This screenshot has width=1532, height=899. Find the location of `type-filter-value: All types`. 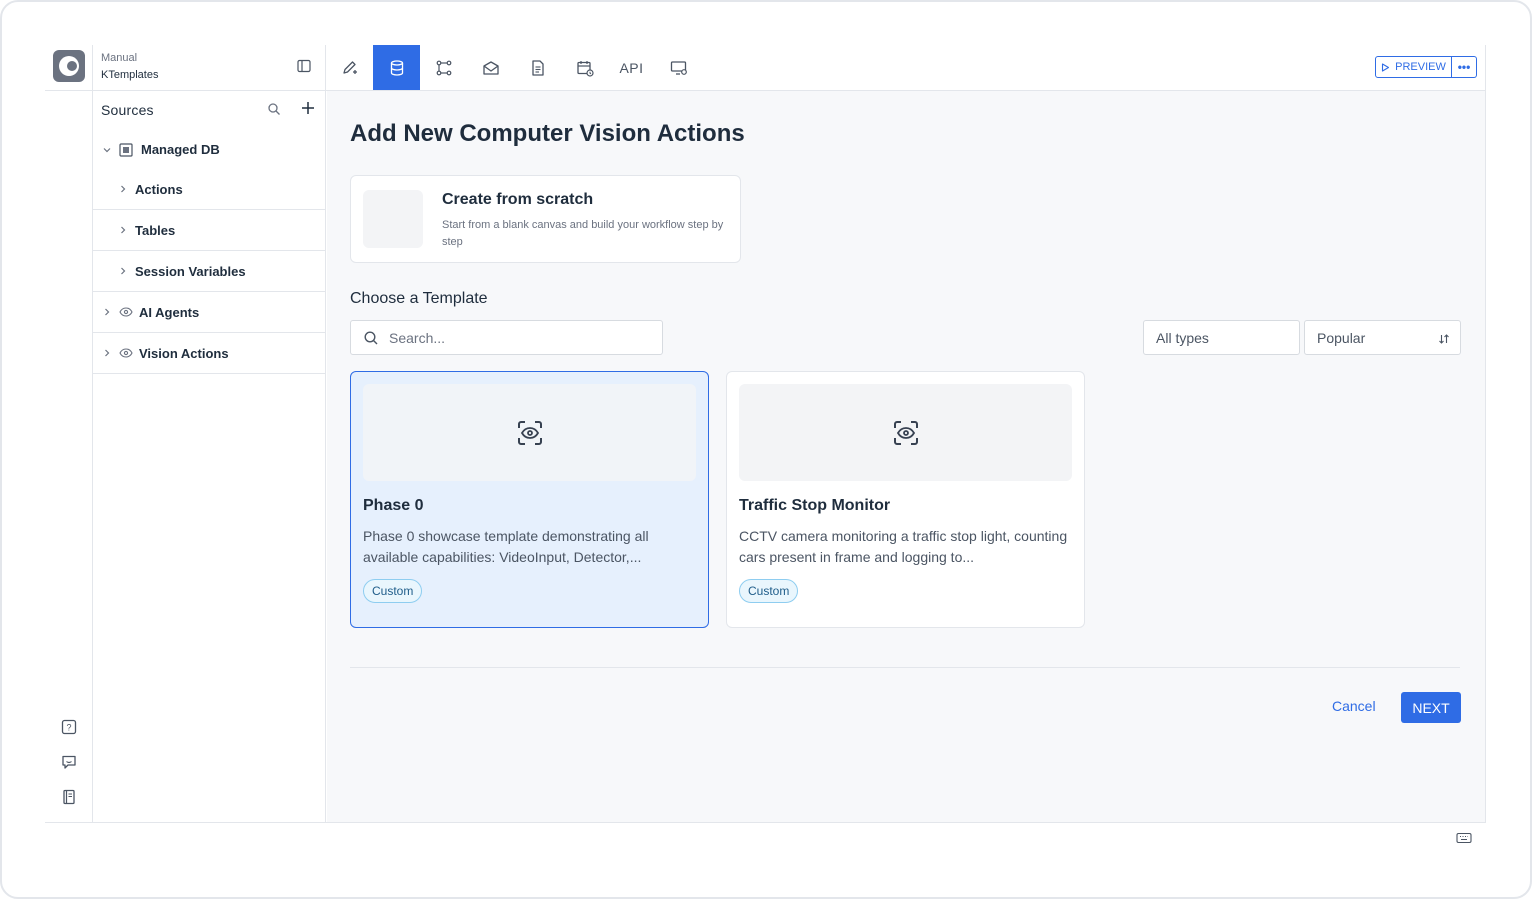

type-filter-value: All types is located at coordinates (1182, 337).